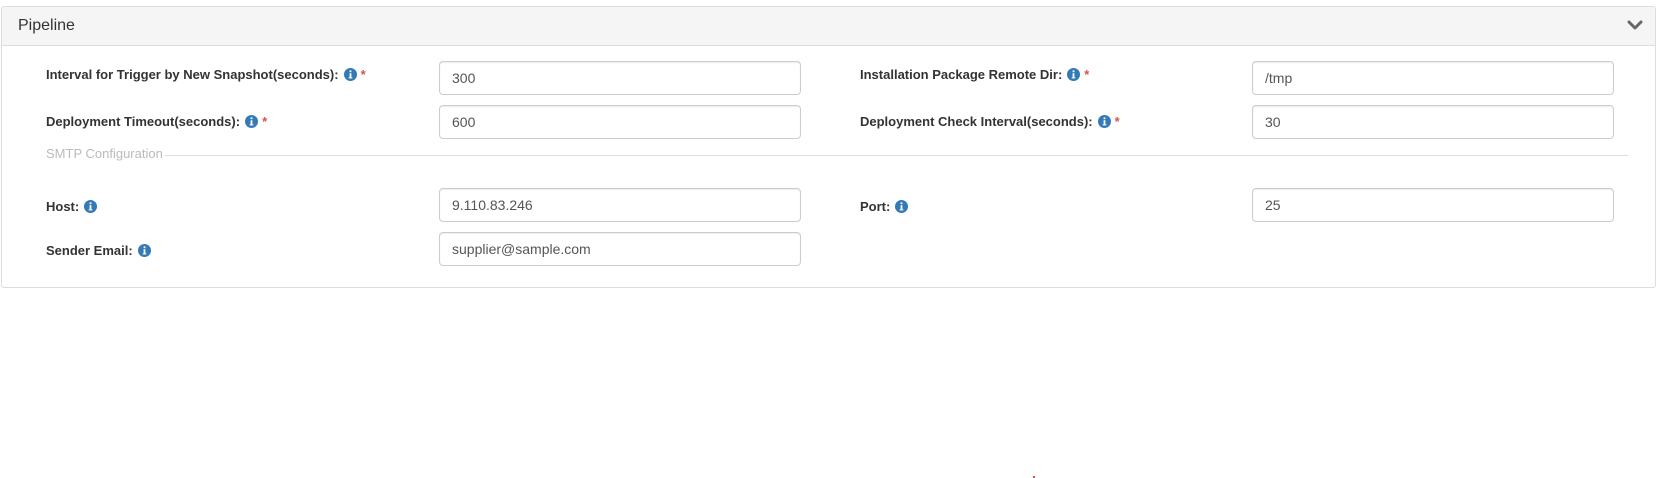 The width and height of the screenshot is (1660, 478). Describe the element at coordinates (976, 121) in the screenshot. I see `check-interval-label-text: Deployment Check Interval(seconds):` at that location.